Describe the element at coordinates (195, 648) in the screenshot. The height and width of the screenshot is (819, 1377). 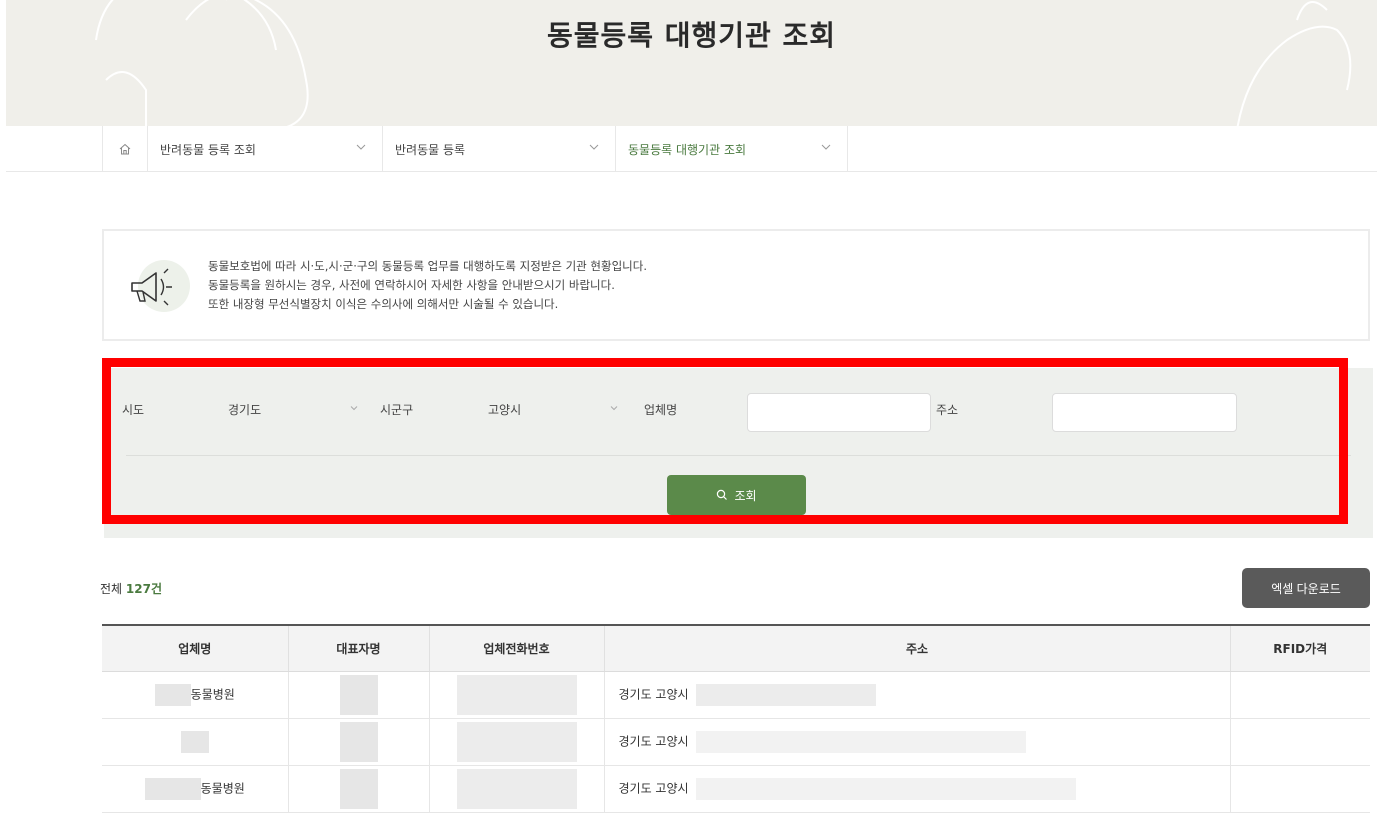
I see `column-header-company: 업체명` at that location.